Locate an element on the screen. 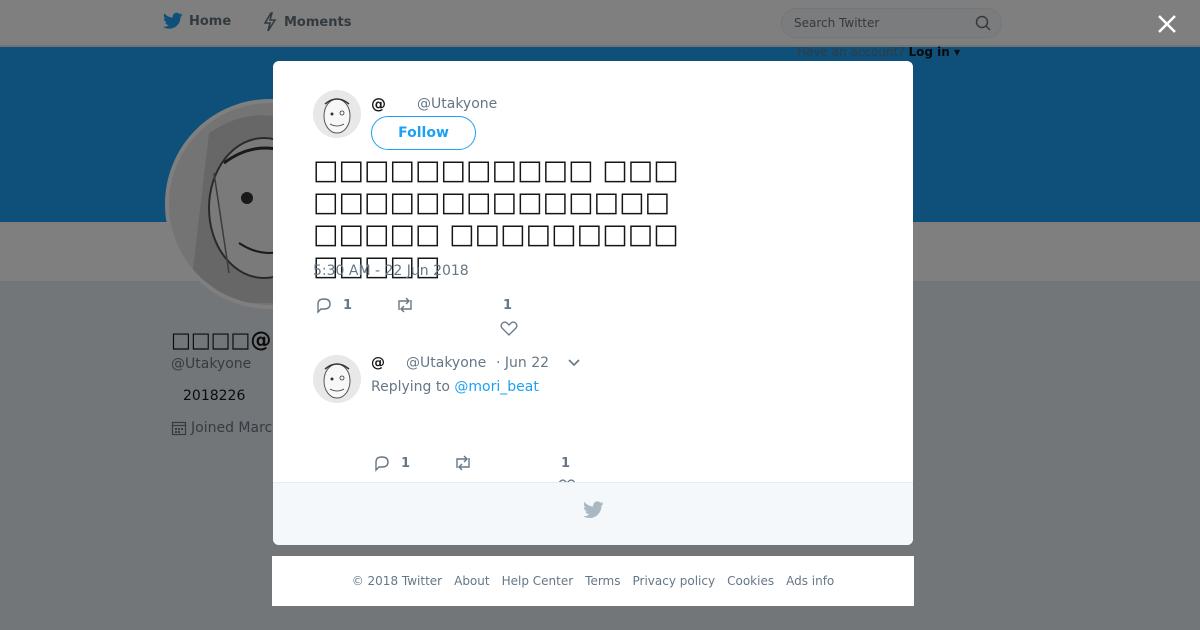 The height and width of the screenshot is (630, 1200). footer-link-cookies: Cookies is located at coordinates (750, 581).